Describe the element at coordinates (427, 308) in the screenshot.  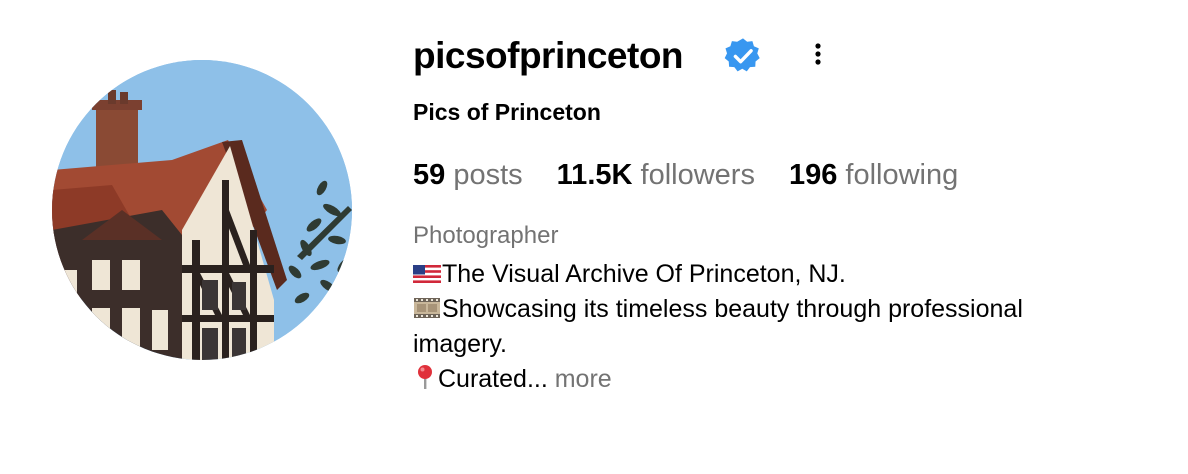
I see `film-frames-emoji-icon` at that location.